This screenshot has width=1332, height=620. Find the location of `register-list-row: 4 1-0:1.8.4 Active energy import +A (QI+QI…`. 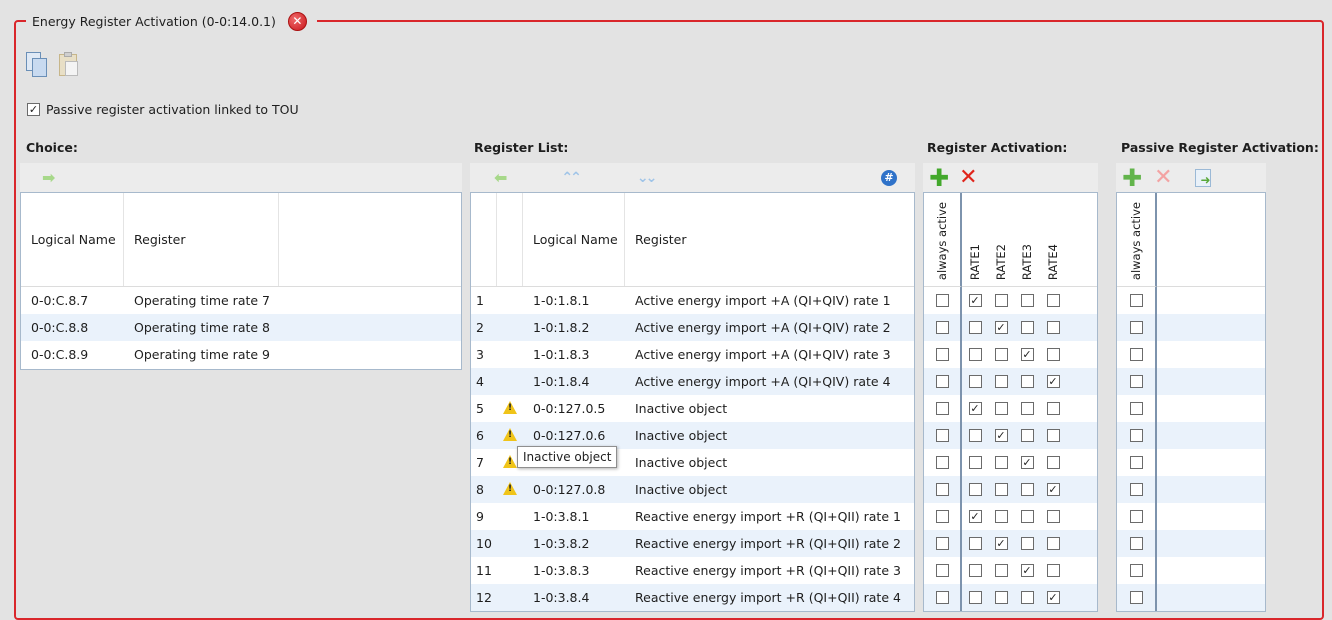

register-list-row: 4 1-0:1.8.4 Active energy import +A (QI+QI… is located at coordinates (692, 381).